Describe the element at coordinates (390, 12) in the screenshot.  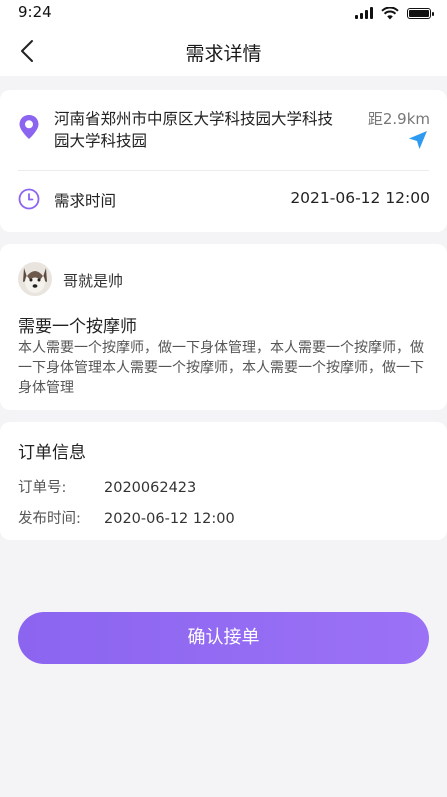
I see `wifi-icon` at that location.